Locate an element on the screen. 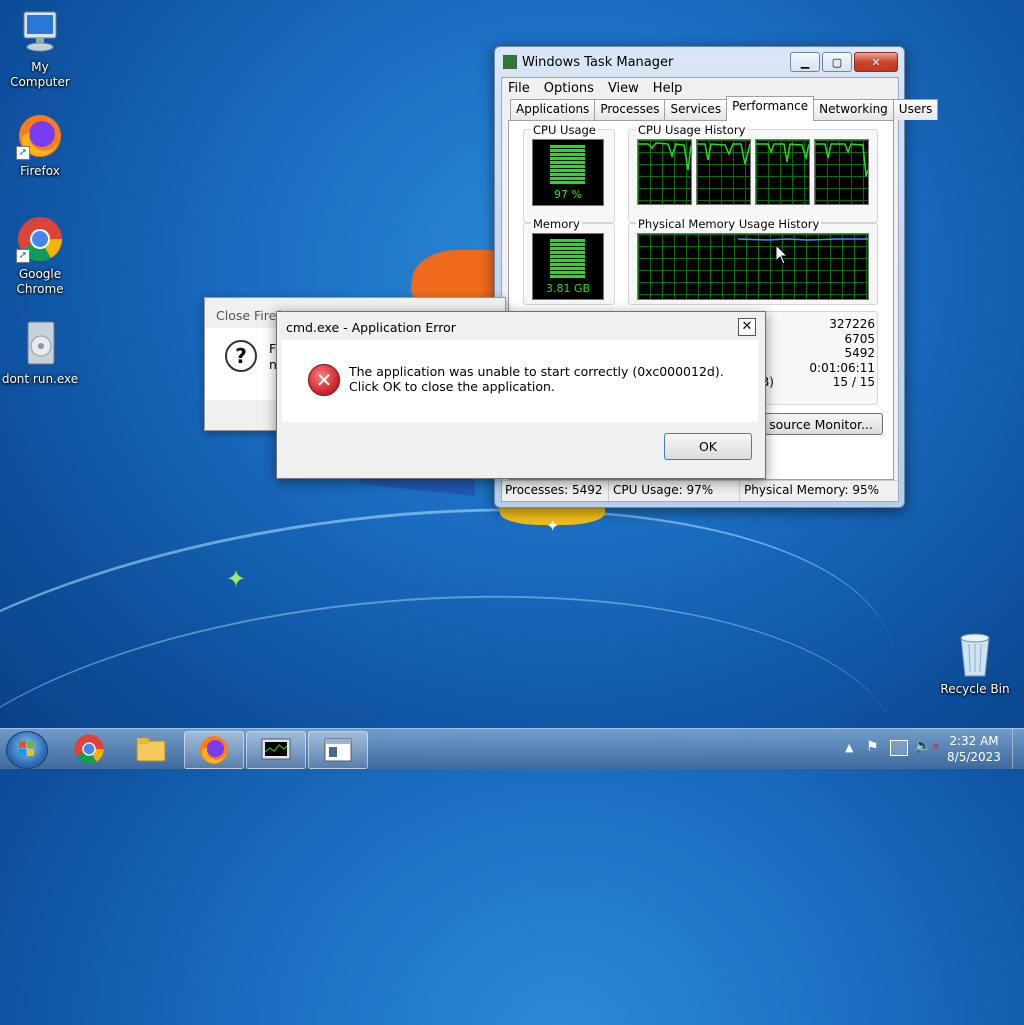 Image resolution: width=1024 pixels, height=1025 pixels. window-icon is located at coordinates (338, 750).